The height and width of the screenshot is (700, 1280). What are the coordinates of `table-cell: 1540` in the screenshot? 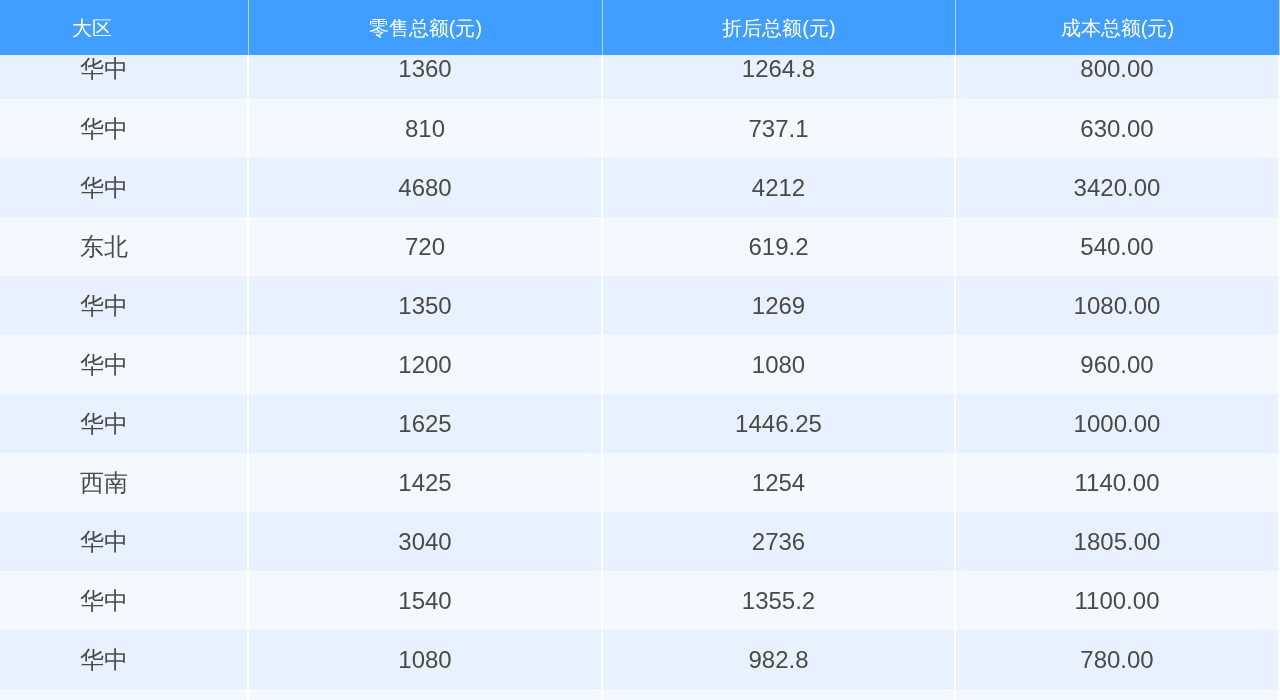 It's located at (425, 600).